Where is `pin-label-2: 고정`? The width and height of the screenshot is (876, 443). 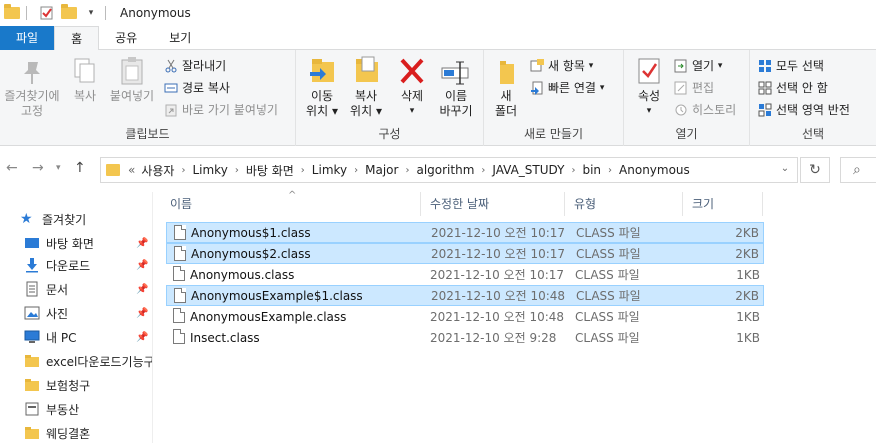
pin-label-2: 고정 is located at coordinates (32, 111).